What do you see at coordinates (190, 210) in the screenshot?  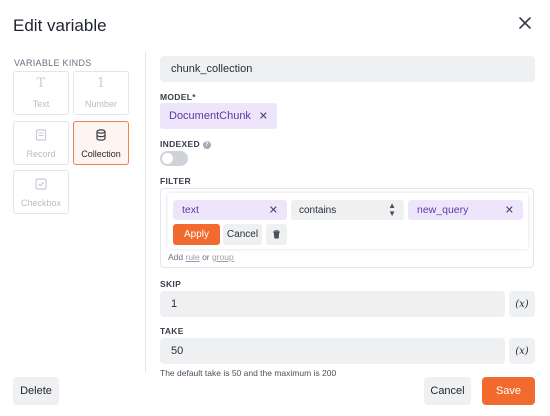 I see `rule-field-value: text` at bounding box center [190, 210].